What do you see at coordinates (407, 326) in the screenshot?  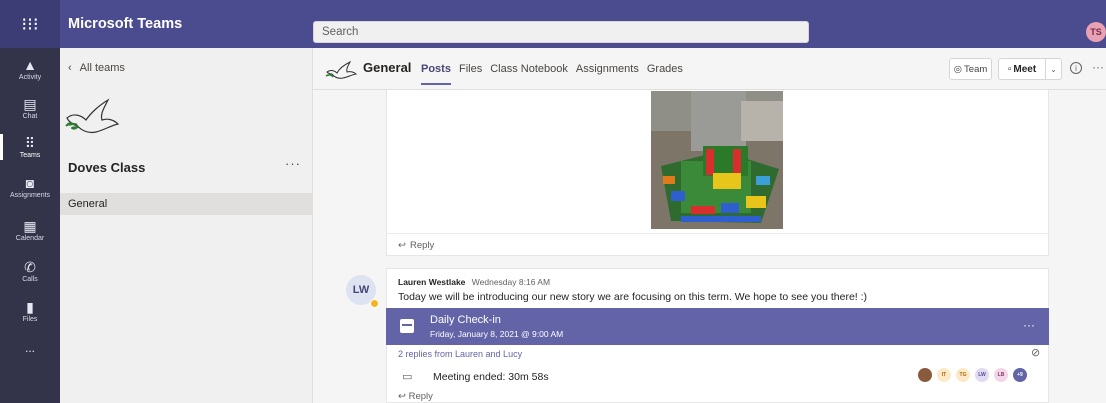 I see `calendar-icon` at bounding box center [407, 326].